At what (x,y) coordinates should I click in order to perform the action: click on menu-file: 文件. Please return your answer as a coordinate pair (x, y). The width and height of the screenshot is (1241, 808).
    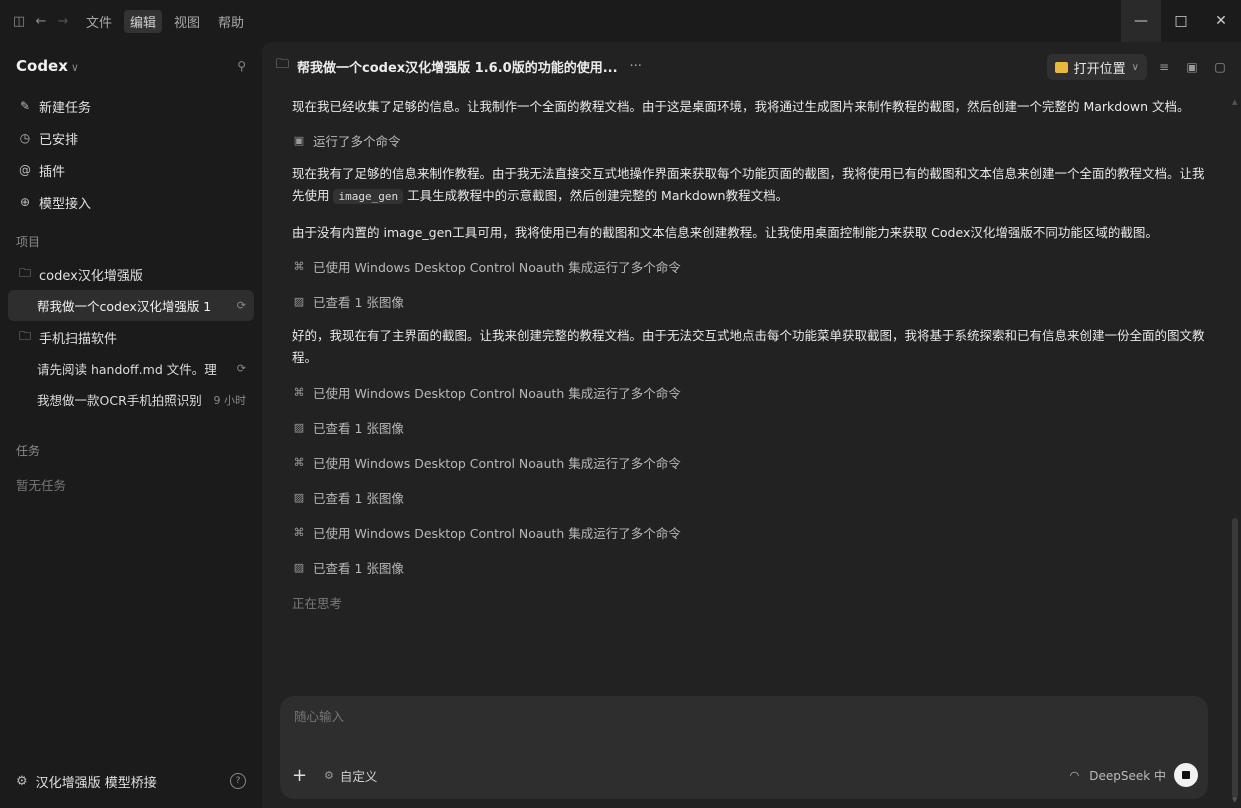
    Looking at the image, I should click on (99, 21).